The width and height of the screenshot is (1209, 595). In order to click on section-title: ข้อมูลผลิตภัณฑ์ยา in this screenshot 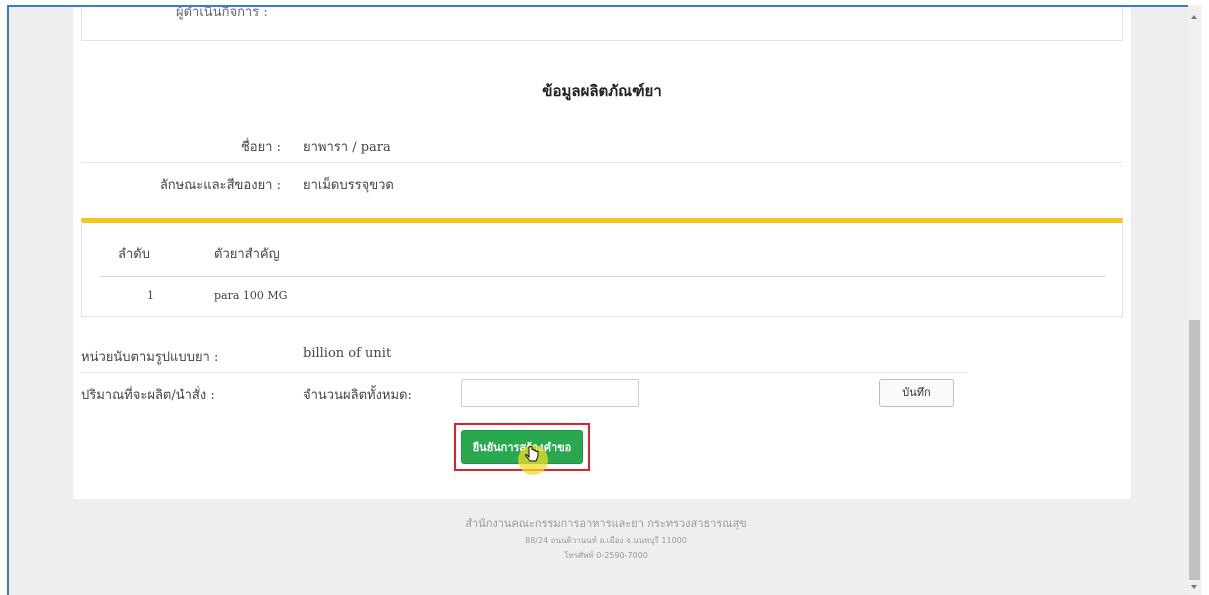, I will do `click(602, 91)`.